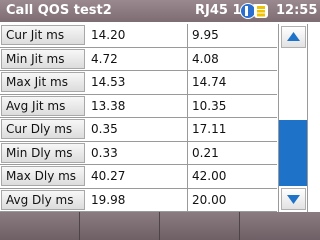  Describe the element at coordinates (138, 200) in the screenshot. I see `table-row: Avg Dly ms 19.98 20.00` at that location.